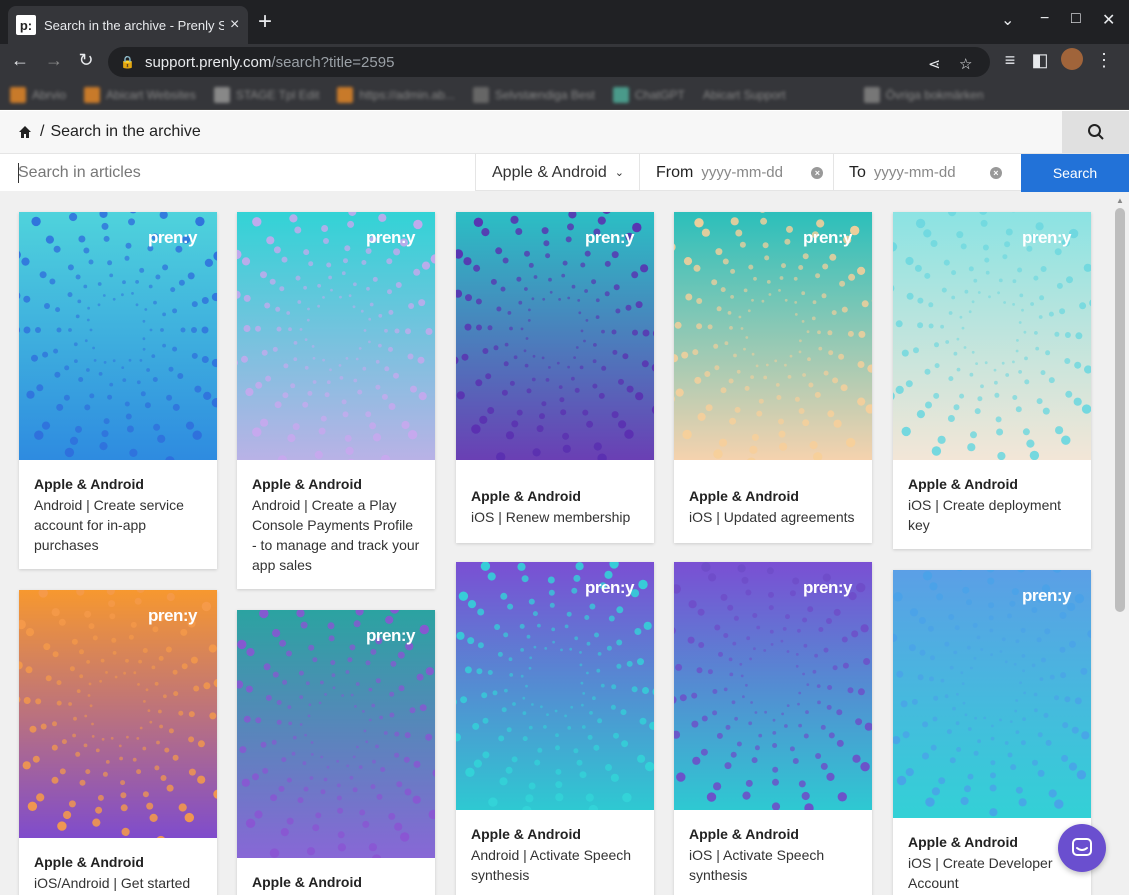 The width and height of the screenshot is (1129, 895). I want to click on article-title: iOS | Create Developer Account, so click(980, 873).